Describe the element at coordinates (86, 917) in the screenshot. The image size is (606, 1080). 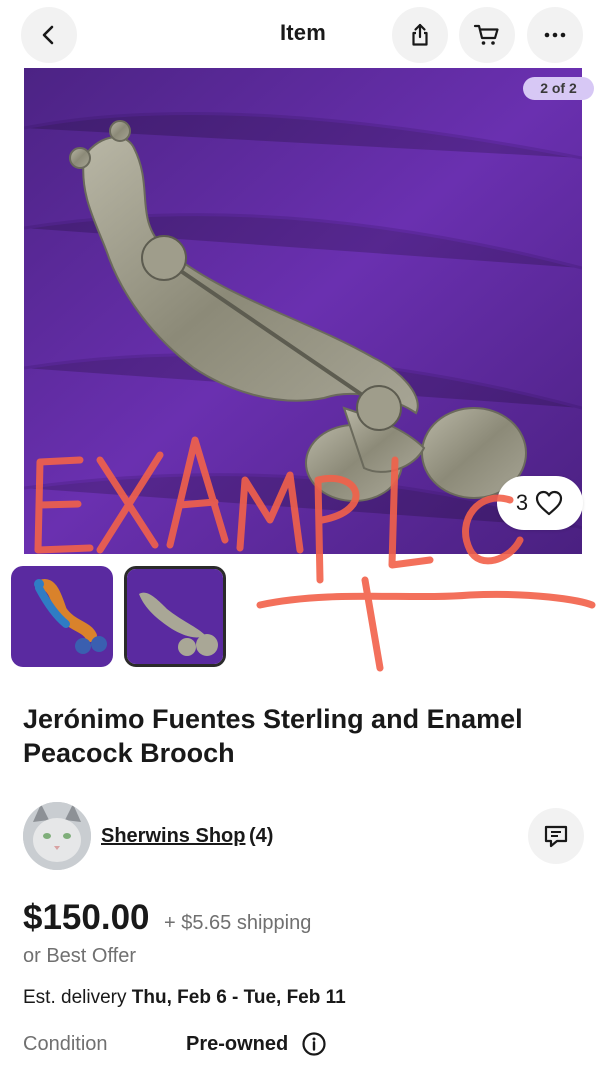
I see `item-price: $150.00` at that location.